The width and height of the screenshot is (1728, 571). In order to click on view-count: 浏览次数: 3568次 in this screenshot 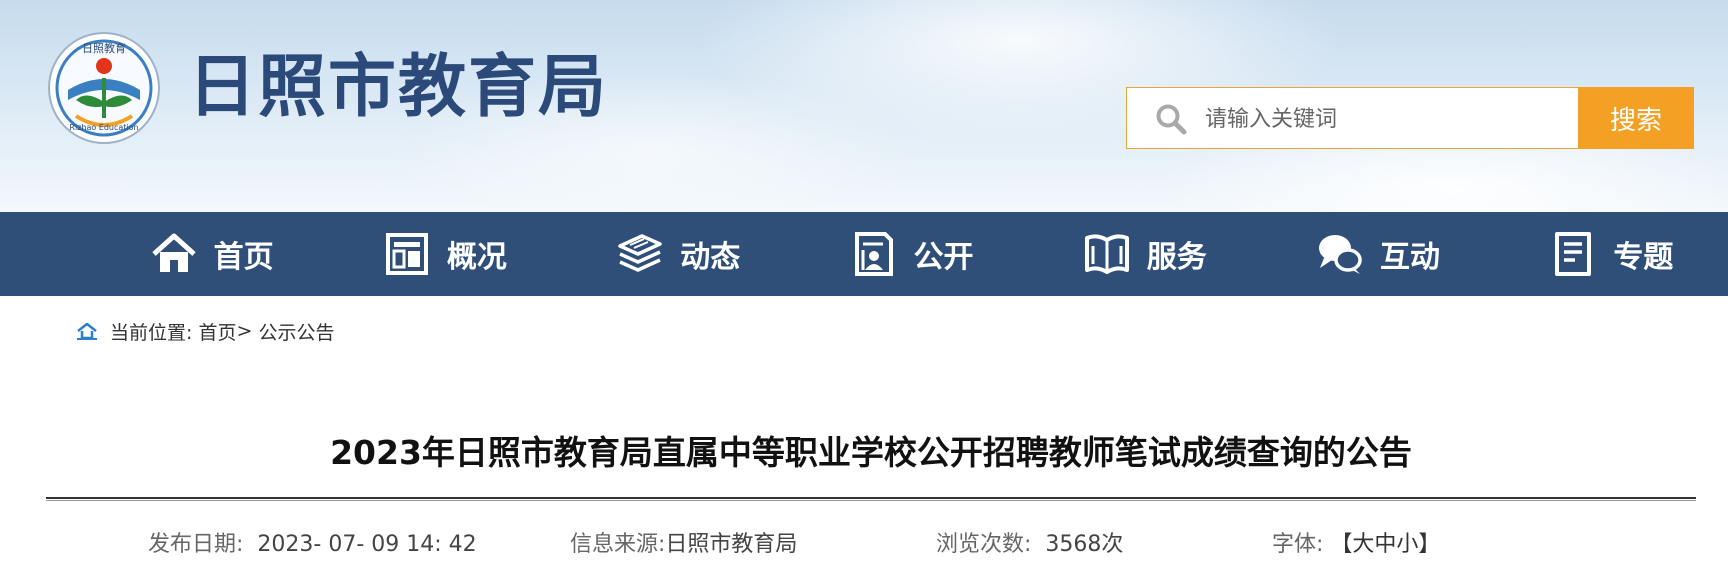, I will do `click(1030, 541)`.